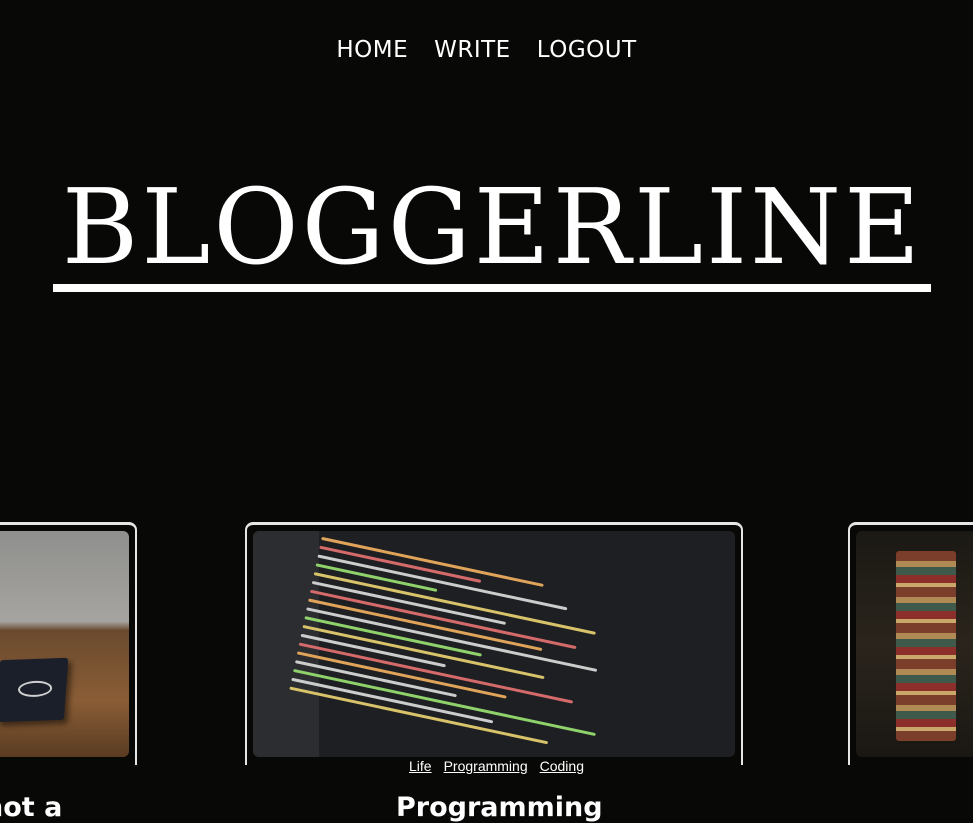 The width and height of the screenshot is (973, 823). I want to click on category-link-life: Life, so click(420, 766).